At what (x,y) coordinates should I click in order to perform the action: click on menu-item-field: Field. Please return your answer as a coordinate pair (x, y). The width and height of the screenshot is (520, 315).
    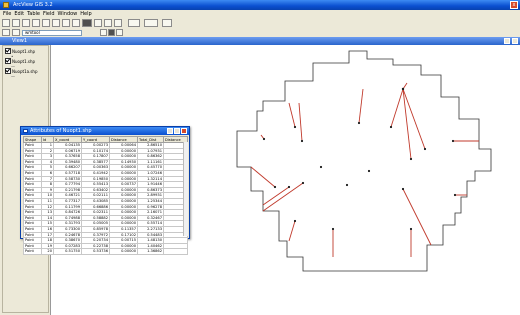
    Looking at the image, I should click on (49, 14).